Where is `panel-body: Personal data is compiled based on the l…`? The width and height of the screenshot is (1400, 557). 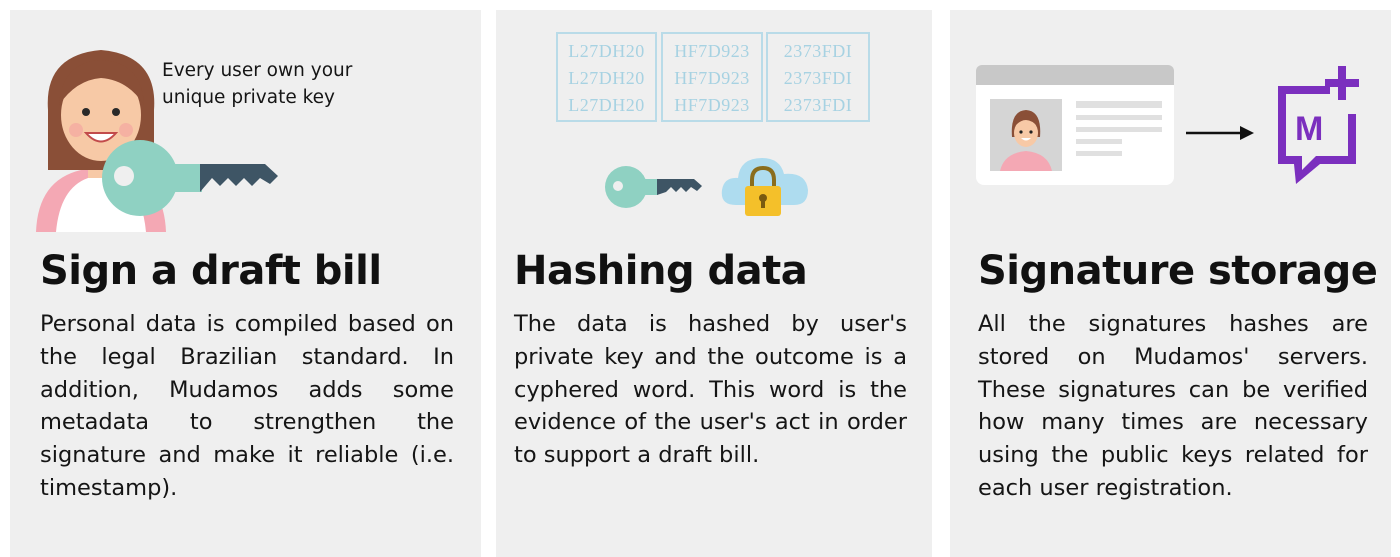 panel-body: Personal data is compiled based on the l… is located at coordinates (247, 406).